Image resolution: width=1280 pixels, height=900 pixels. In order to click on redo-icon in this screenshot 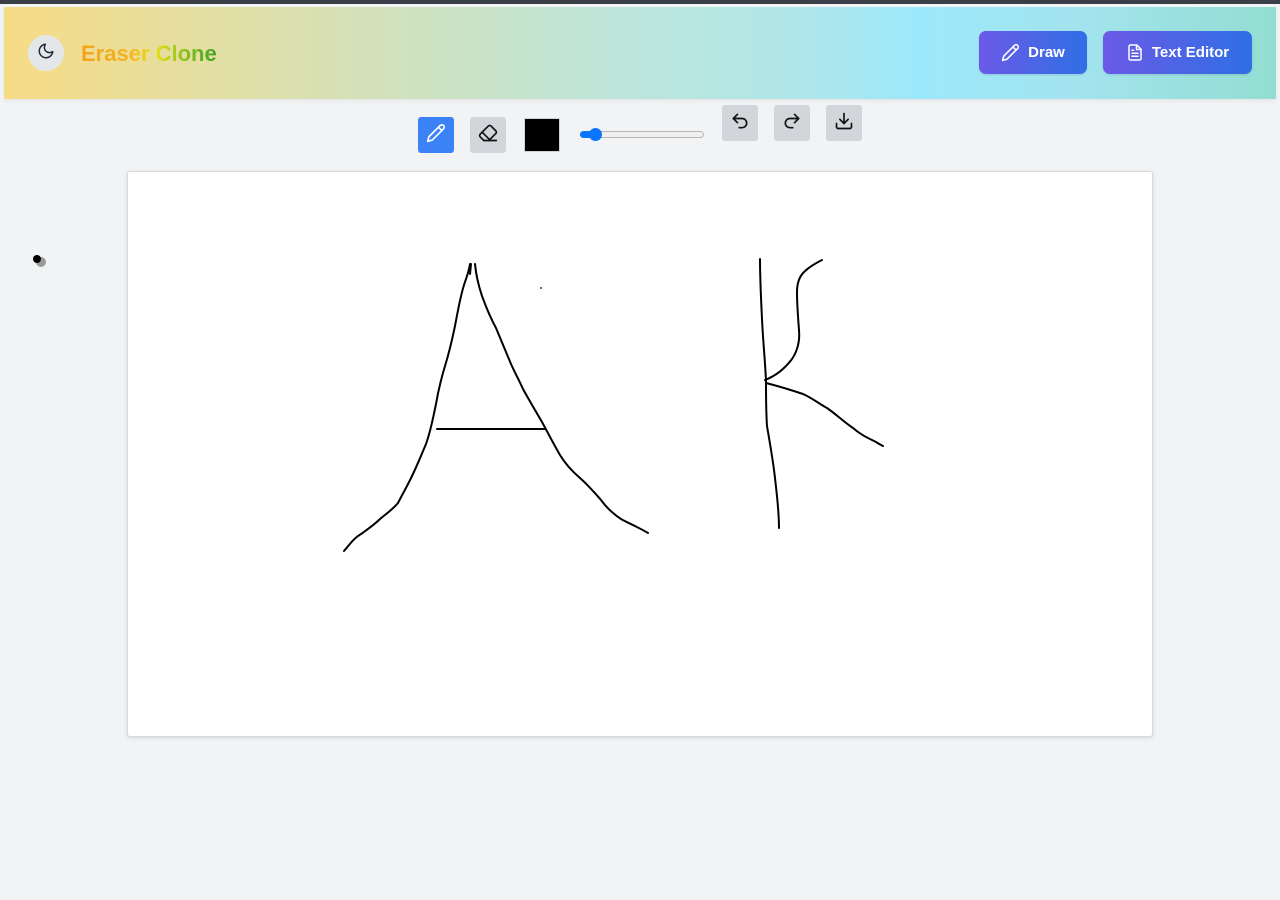, I will do `click(792, 123)`.